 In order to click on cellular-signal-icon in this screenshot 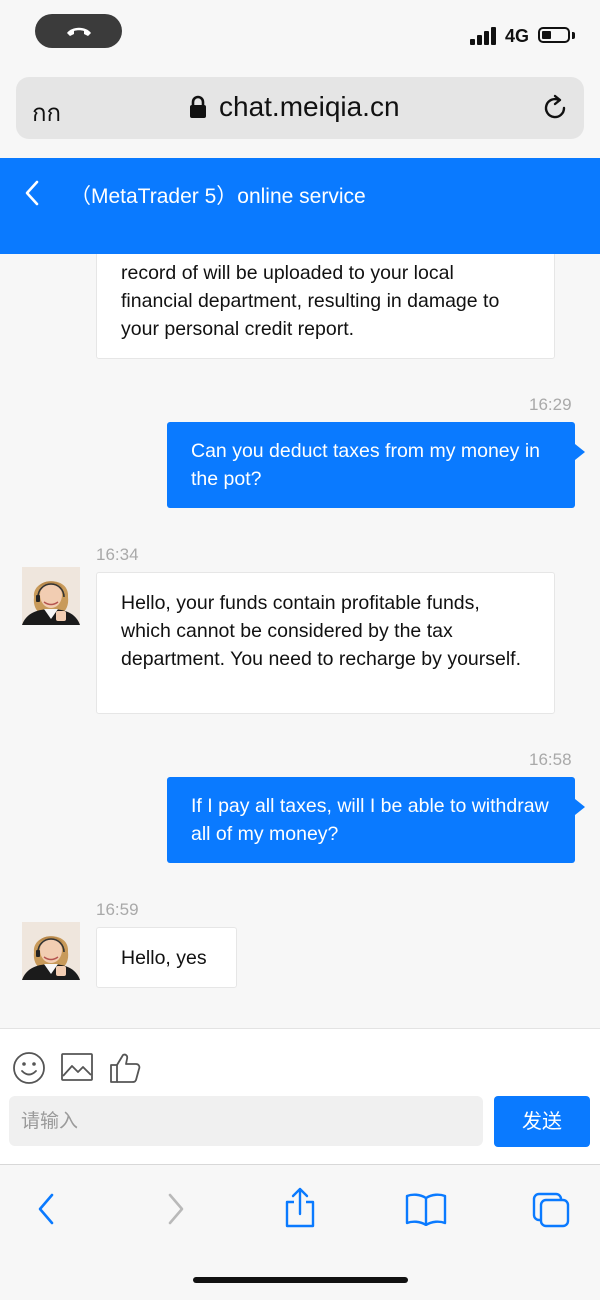, I will do `click(484, 36)`.